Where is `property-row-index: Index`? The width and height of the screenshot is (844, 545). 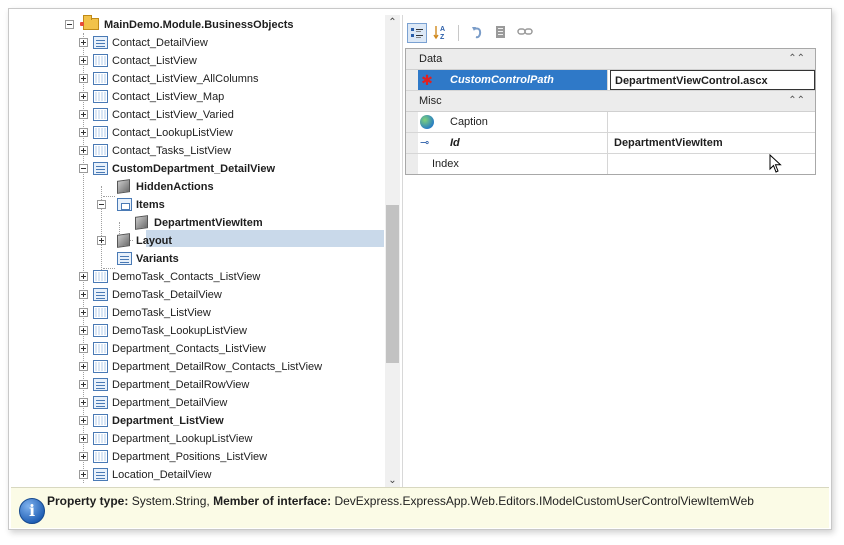 property-row-index: Index is located at coordinates (610, 164).